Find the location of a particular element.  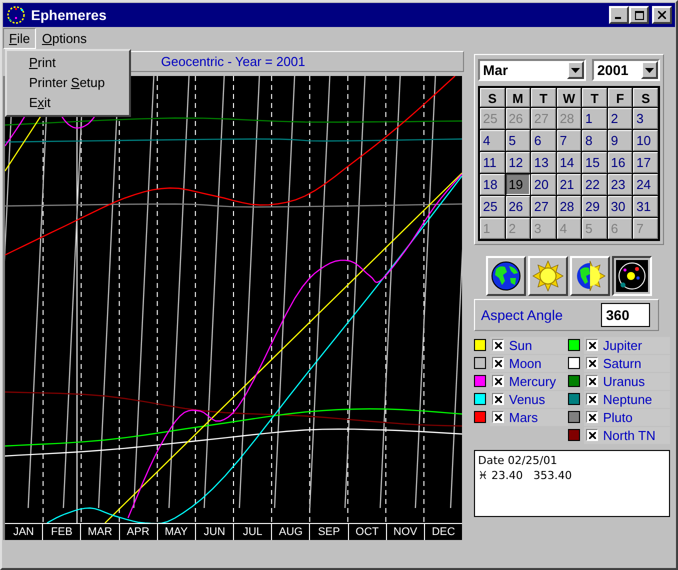

calendar-day: 8 is located at coordinates (594, 140).